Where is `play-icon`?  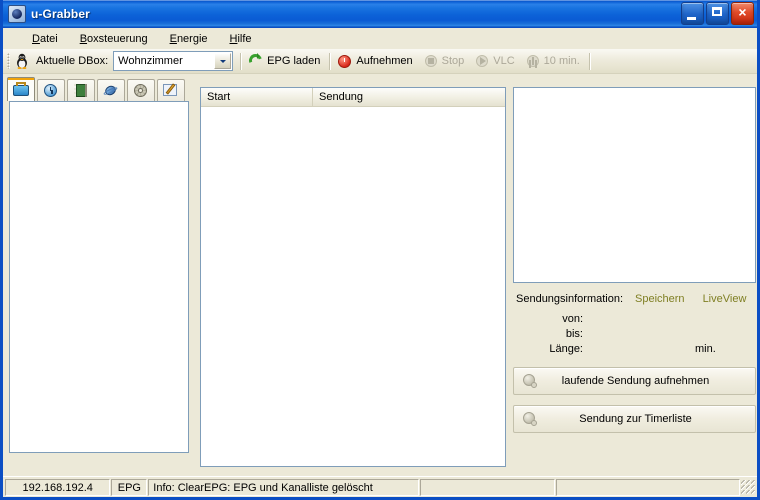
play-icon is located at coordinates (482, 61).